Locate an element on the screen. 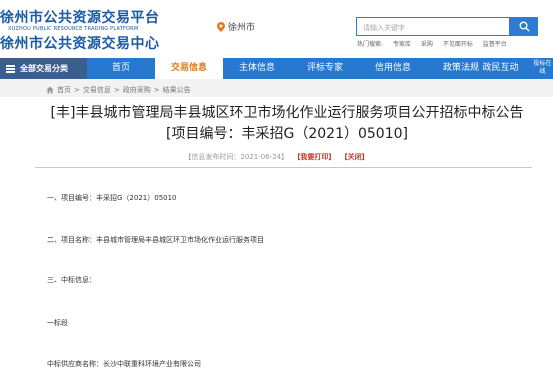 The image size is (553, 384). menu-icon is located at coordinates (10, 68).